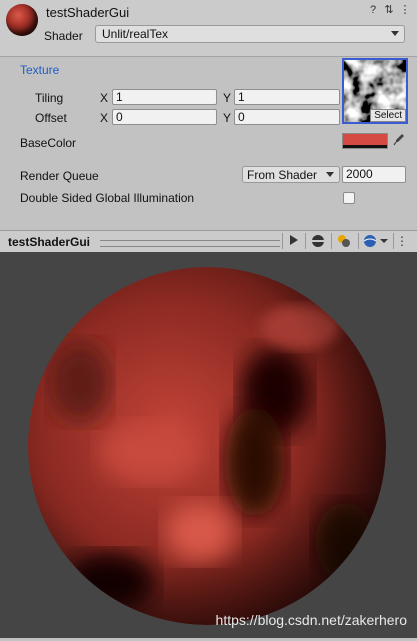  Describe the element at coordinates (294, 241) in the screenshot. I see `play-icon` at that location.